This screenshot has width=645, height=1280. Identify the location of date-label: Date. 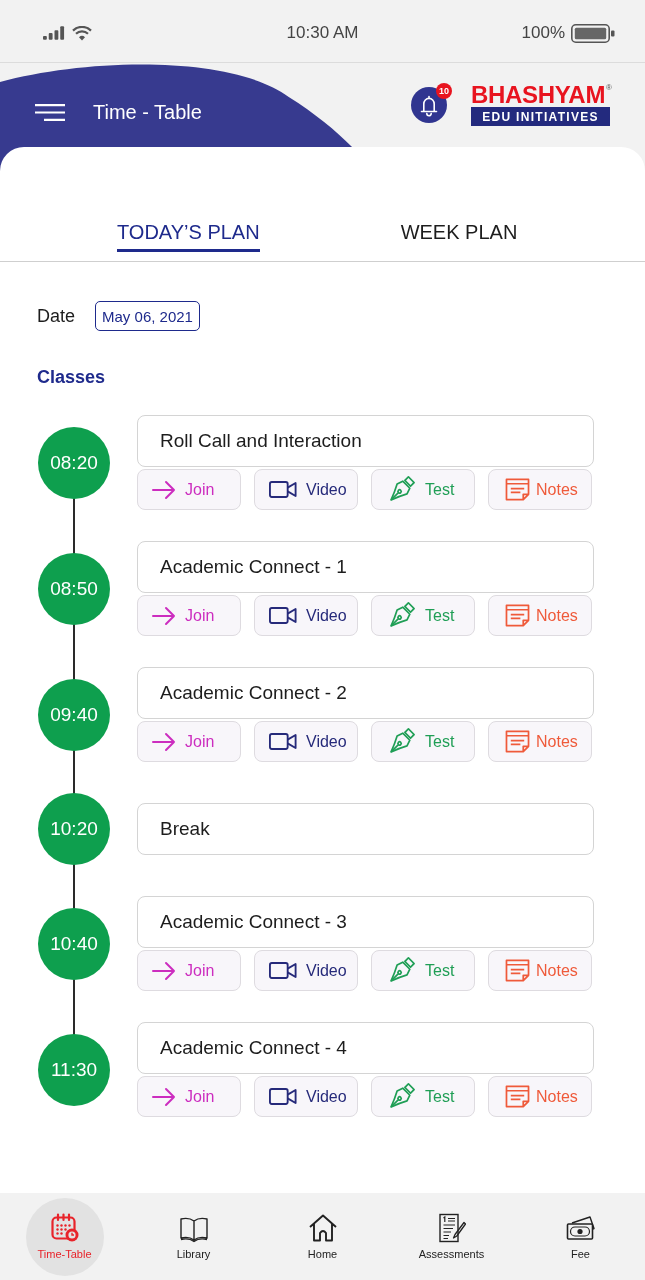
(56, 316).